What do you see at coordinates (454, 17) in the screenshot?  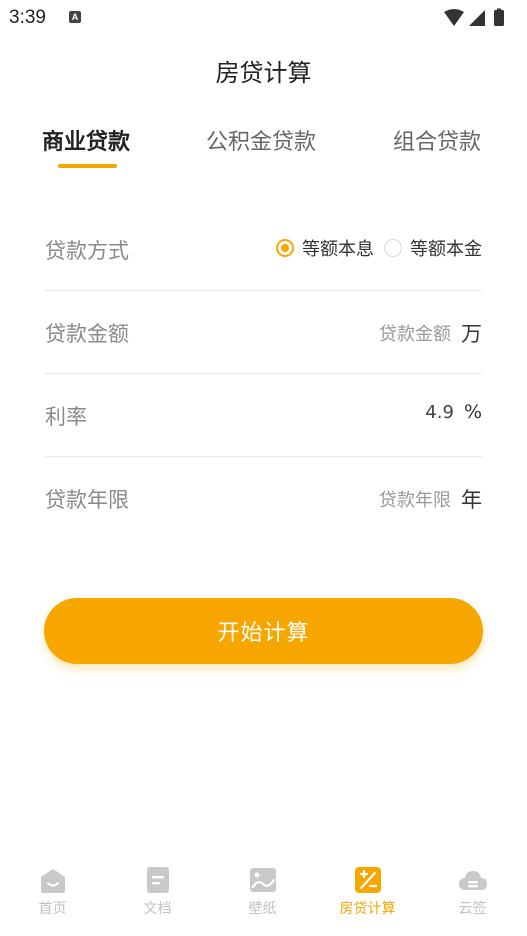 I see `wifi-icon` at bounding box center [454, 17].